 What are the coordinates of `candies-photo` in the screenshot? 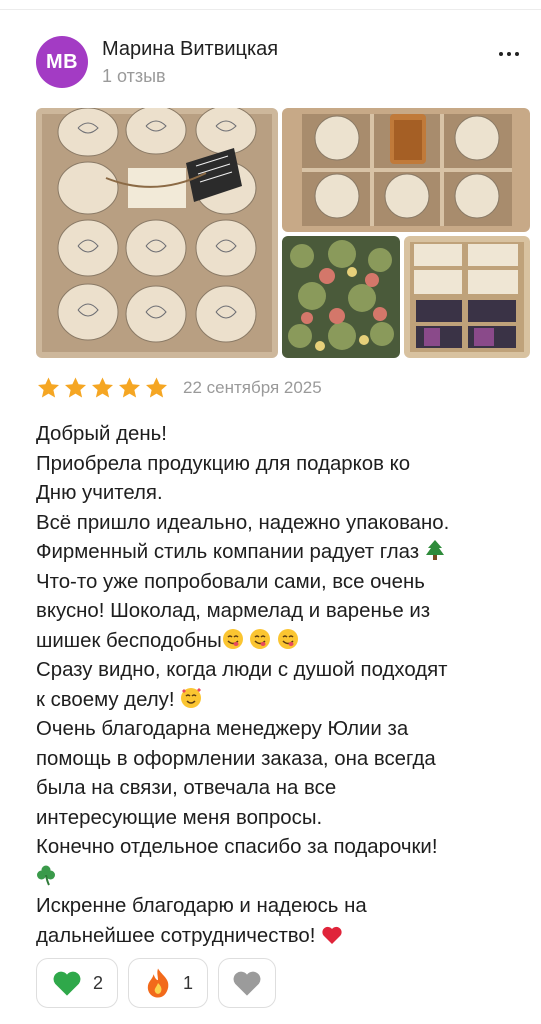 It's located at (341, 297).